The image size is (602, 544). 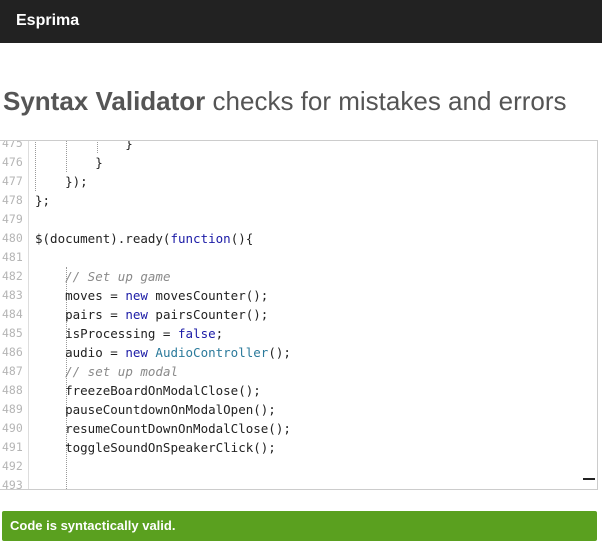 What do you see at coordinates (104, 101) in the screenshot?
I see `page-title-strong: Syntax Validator` at bounding box center [104, 101].